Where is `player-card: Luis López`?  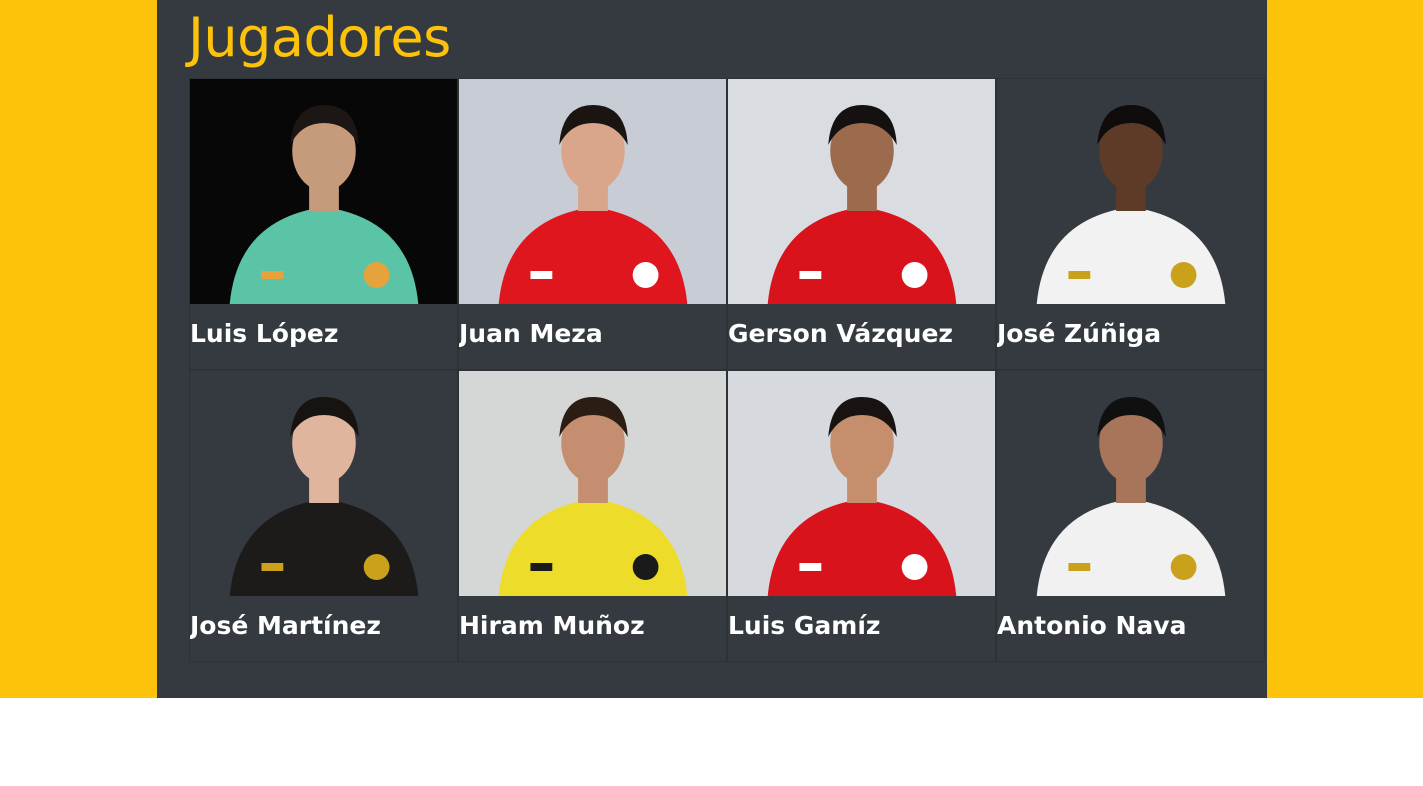 player-card: Luis López is located at coordinates (323, 224).